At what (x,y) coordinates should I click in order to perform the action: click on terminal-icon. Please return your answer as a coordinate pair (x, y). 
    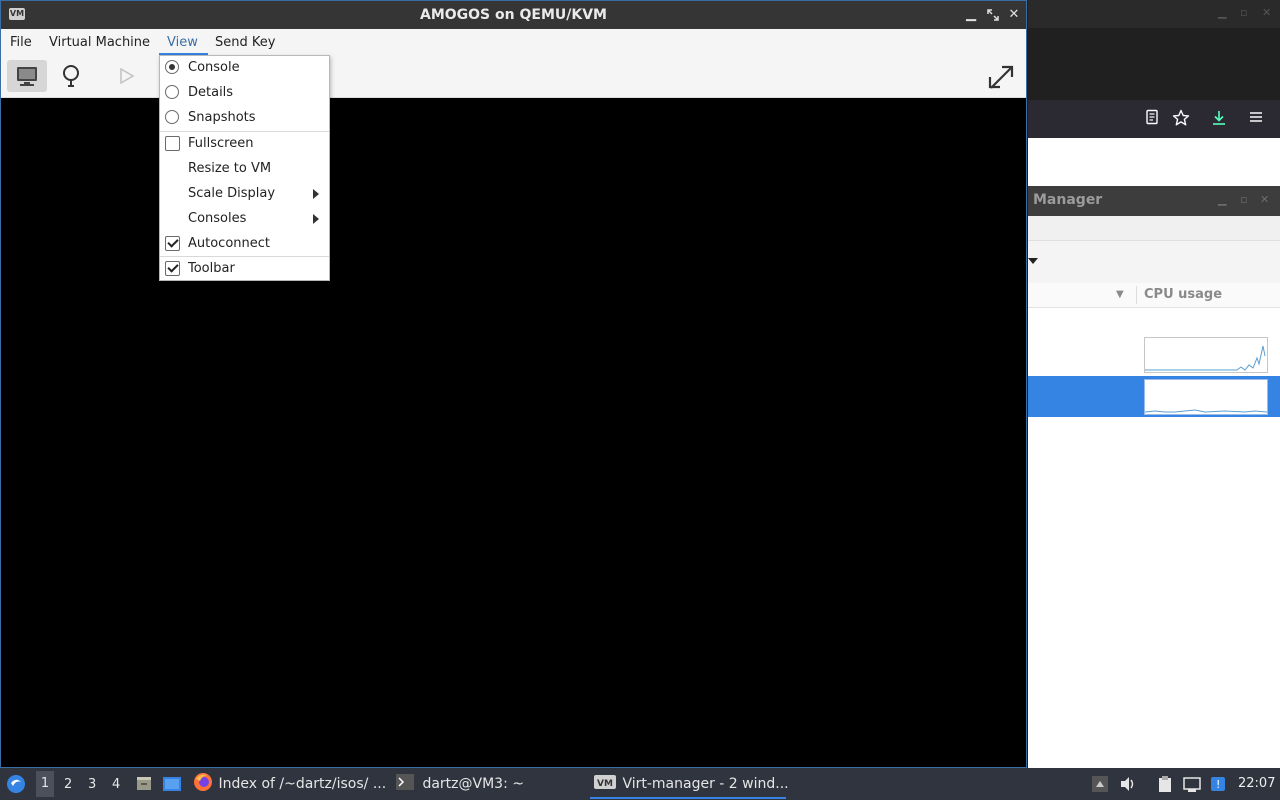
    Looking at the image, I should click on (405, 782).